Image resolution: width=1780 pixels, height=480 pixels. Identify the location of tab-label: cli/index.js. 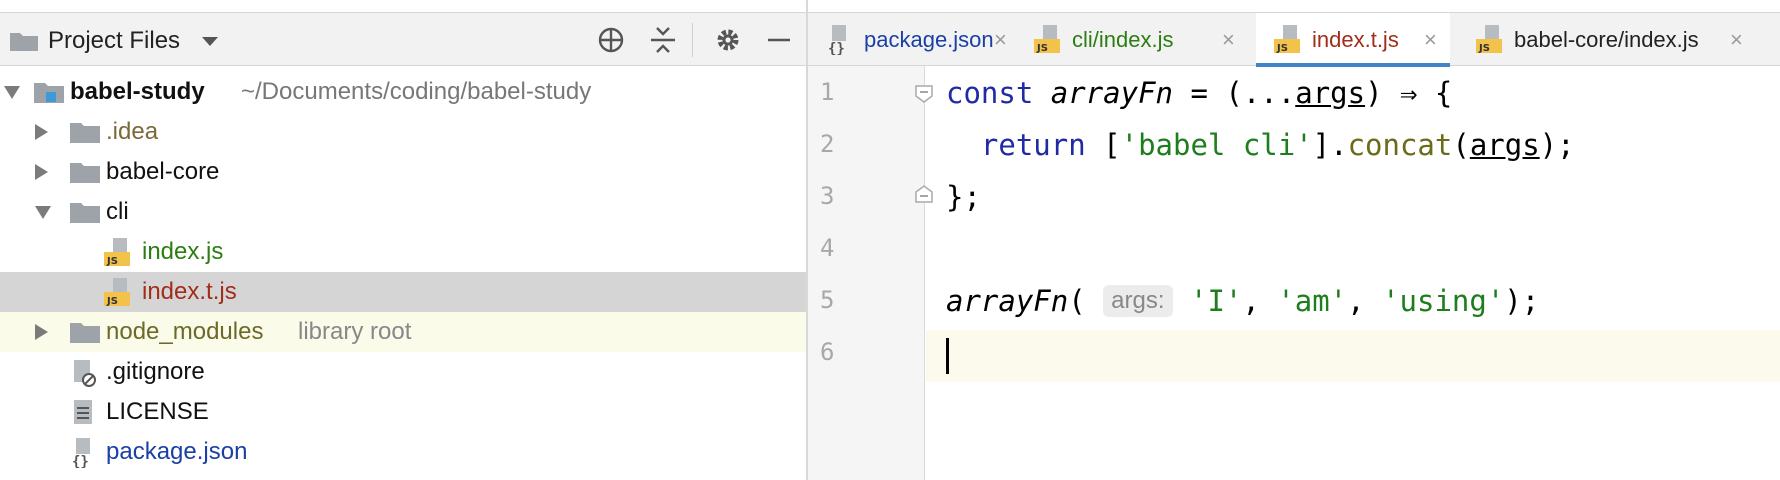
(1123, 39).